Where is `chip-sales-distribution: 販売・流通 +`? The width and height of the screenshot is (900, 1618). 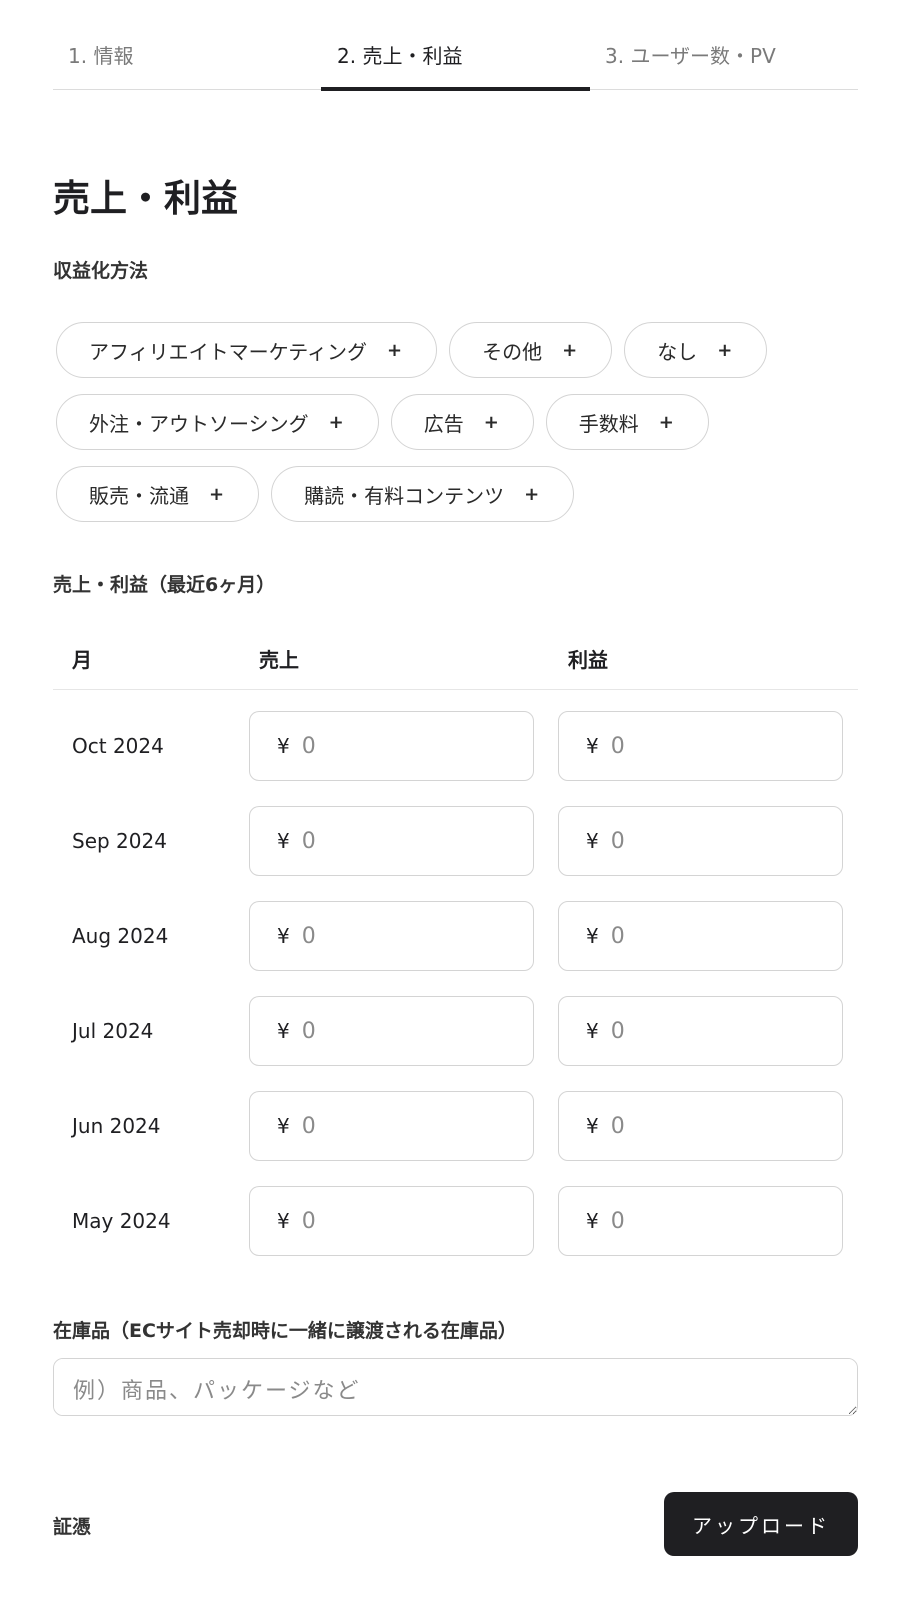
chip-sales-distribution: 販売・流通 + is located at coordinates (158, 494).